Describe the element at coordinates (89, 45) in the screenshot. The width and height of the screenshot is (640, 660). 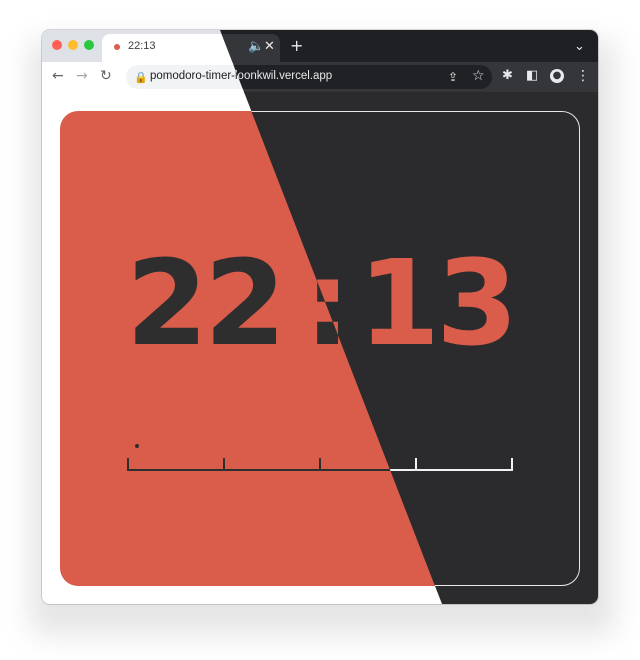
I see `maximize-window-button` at that location.